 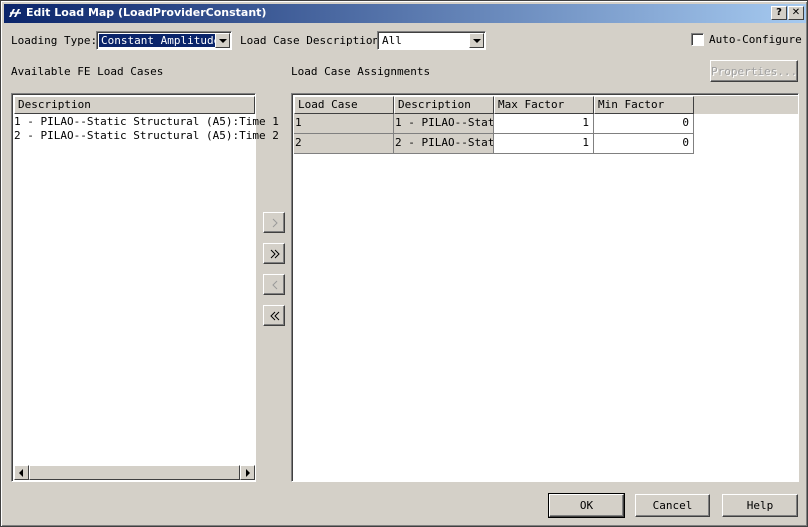 What do you see at coordinates (444, 124) in the screenshot?
I see `table-cell-description: 1 - PILAO--Static Structural (A5):Time 1` at bounding box center [444, 124].